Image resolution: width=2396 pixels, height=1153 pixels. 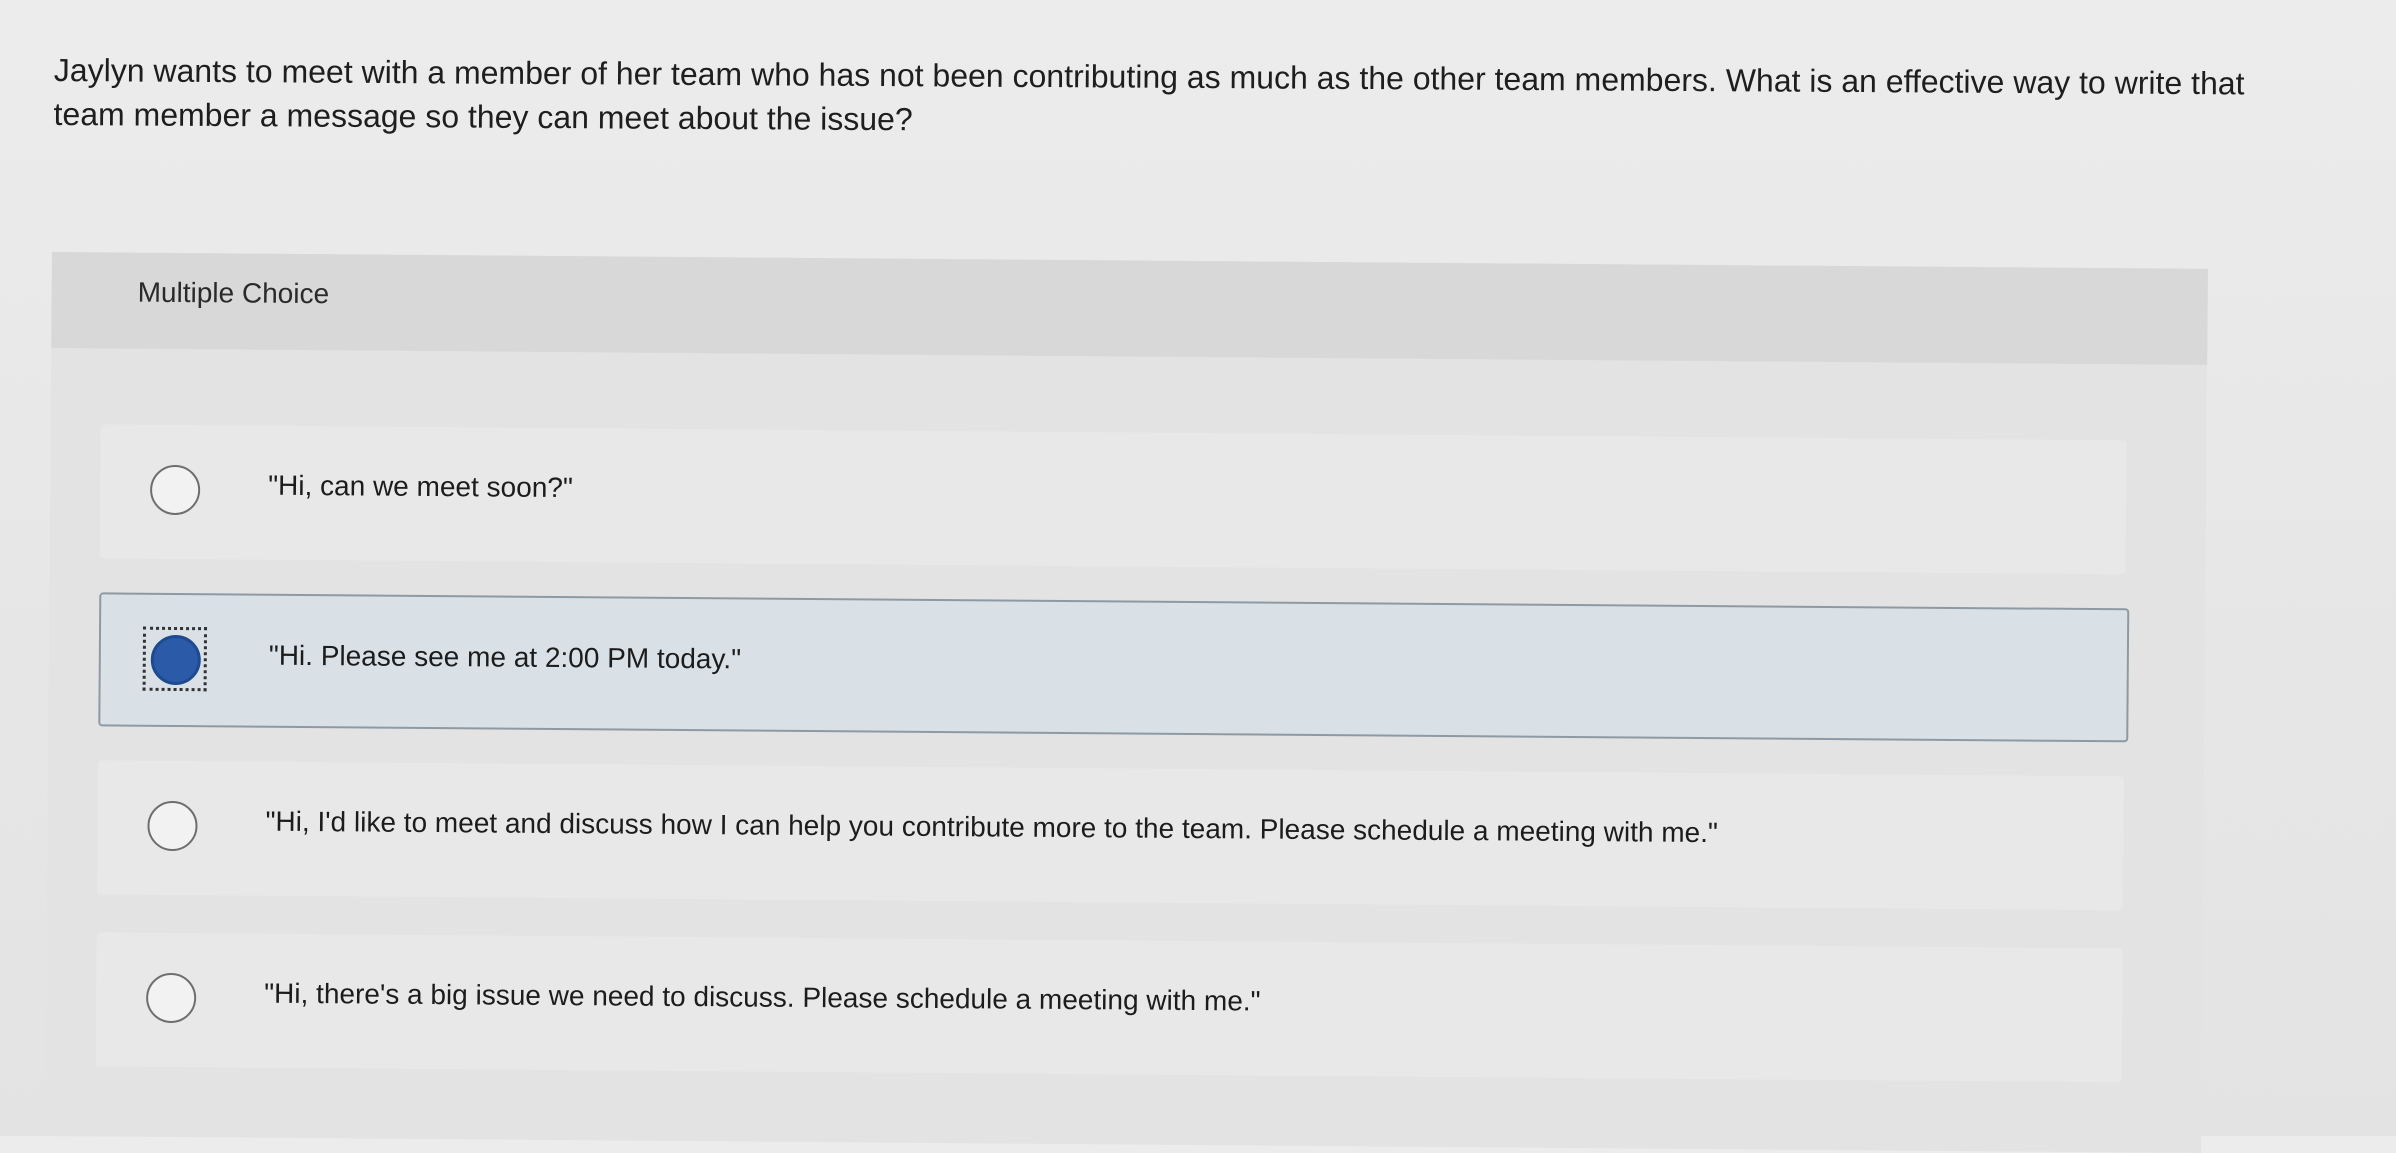 What do you see at coordinates (233, 293) in the screenshot?
I see `multiple-choice-title: Multiple Choice` at bounding box center [233, 293].